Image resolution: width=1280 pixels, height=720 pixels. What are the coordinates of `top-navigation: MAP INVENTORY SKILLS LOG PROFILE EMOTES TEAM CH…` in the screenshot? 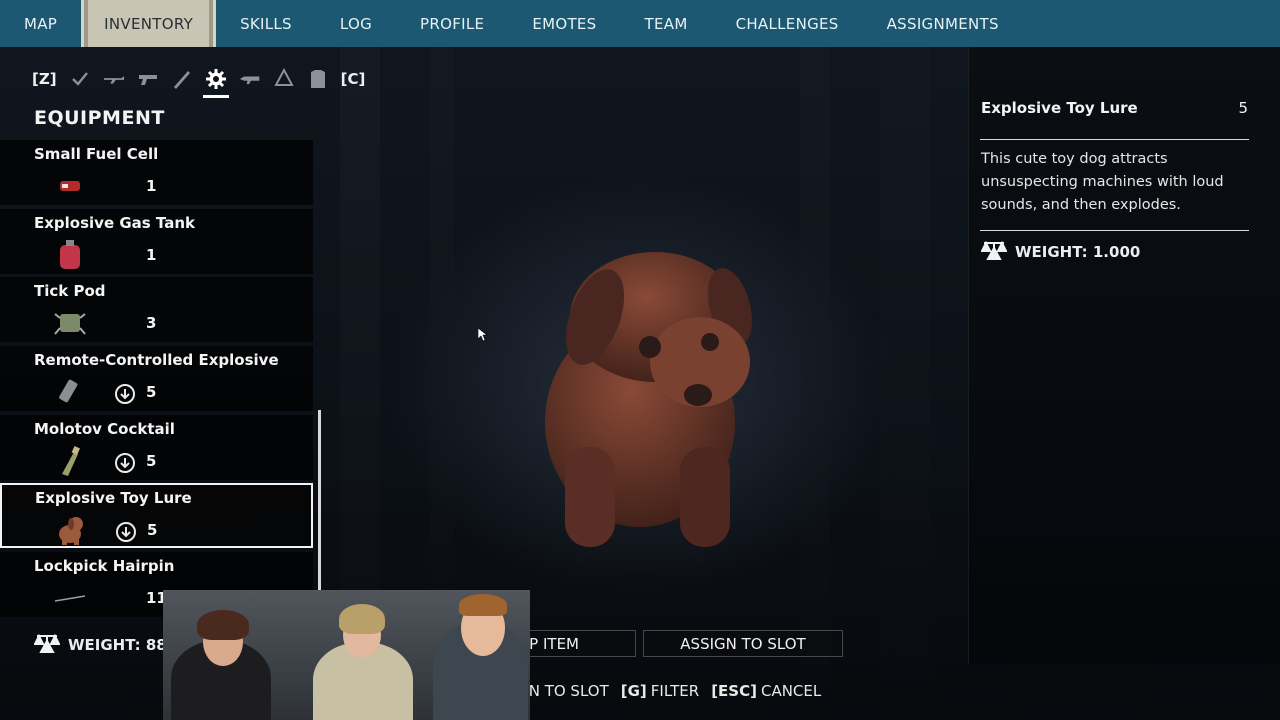 It's located at (640, 23).